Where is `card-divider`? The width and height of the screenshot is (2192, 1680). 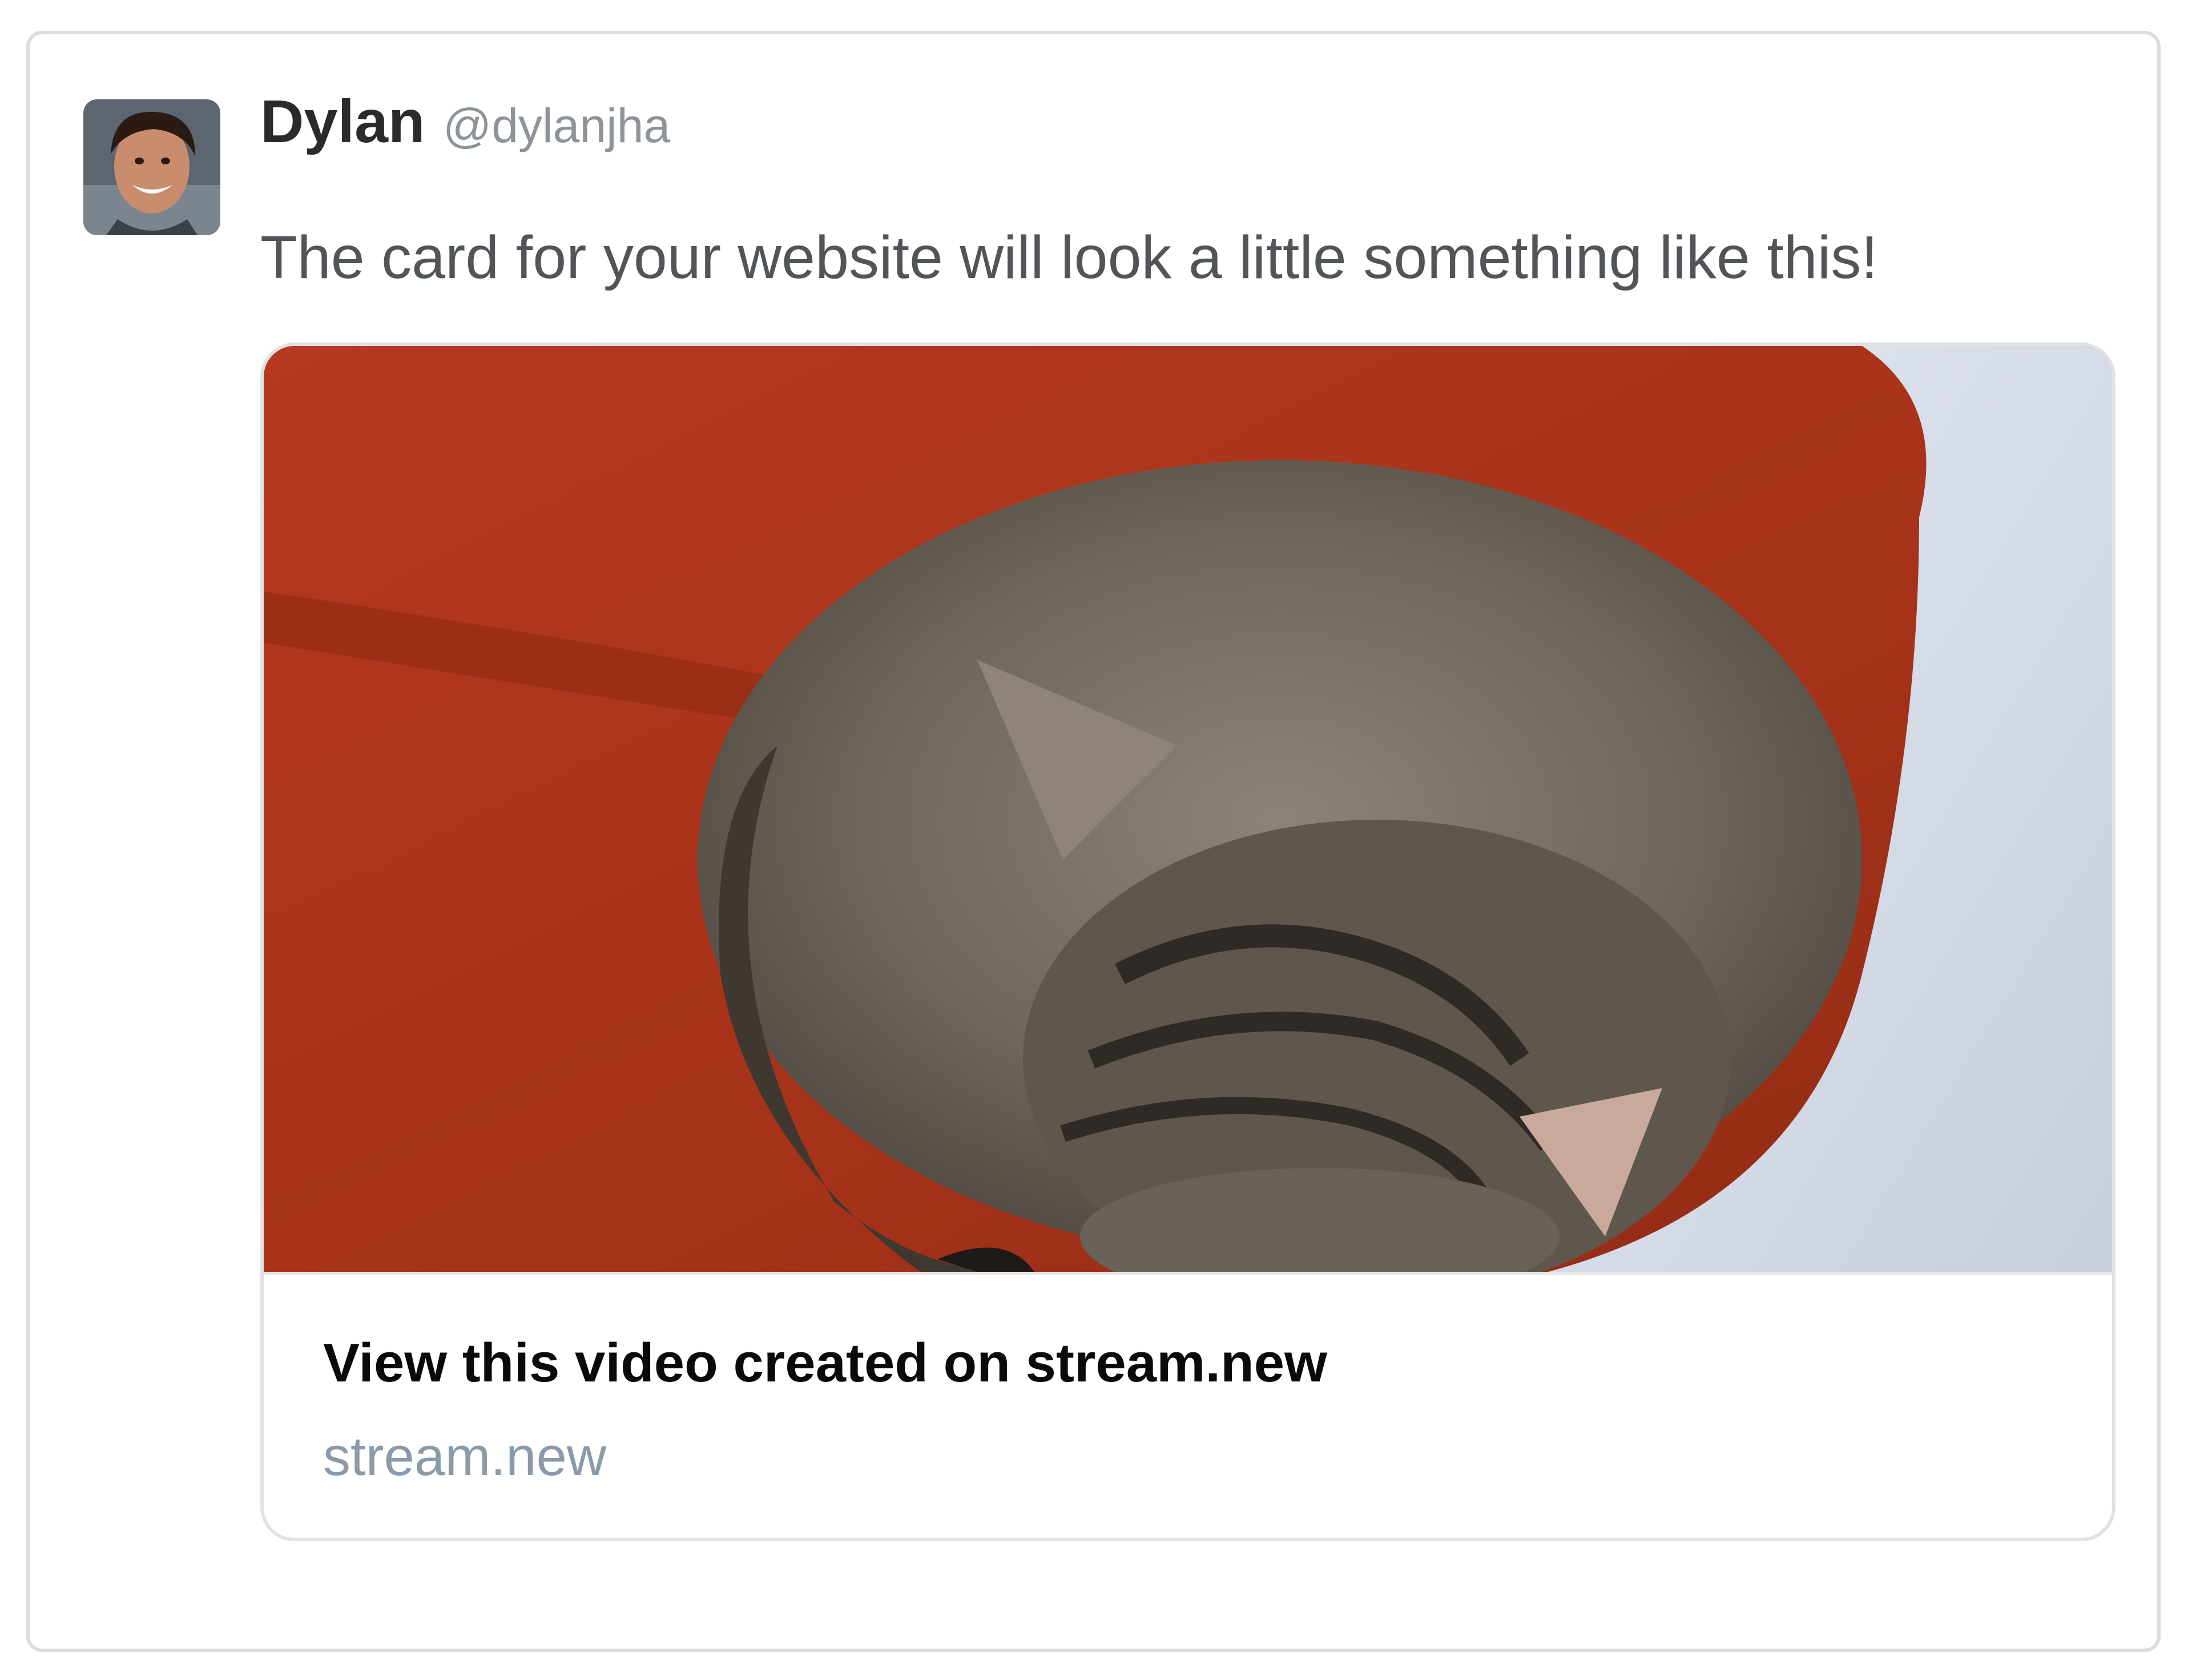 card-divider is located at coordinates (1188, 1273).